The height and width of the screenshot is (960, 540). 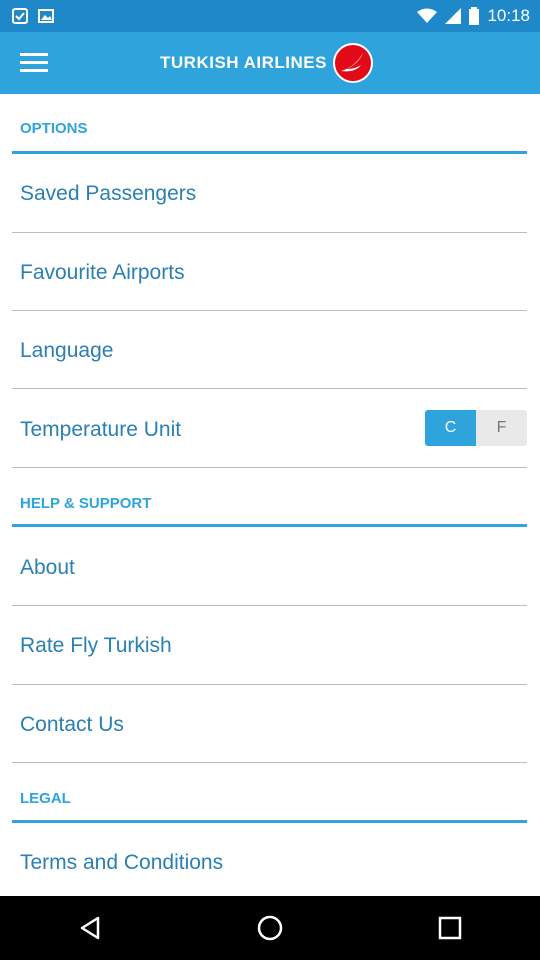 What do you see at coordinates (269, 724) in the screenshot?
I see `list-item-contact-us: Contact Us` at bounding box center [269, 724].